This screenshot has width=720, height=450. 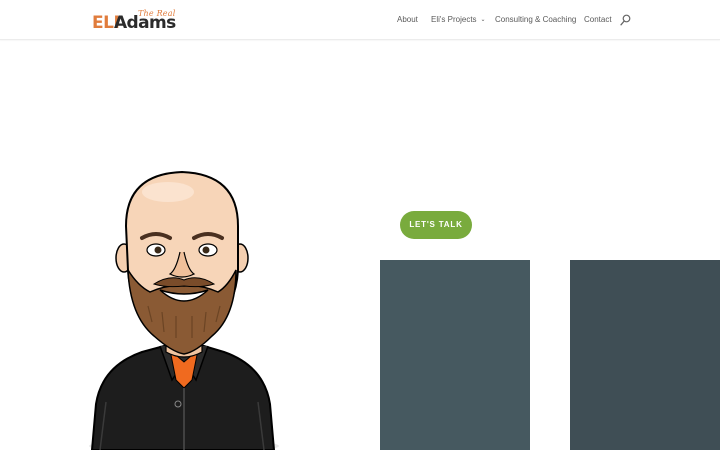 I want to click on search-icon, so click(x=625, y=20).